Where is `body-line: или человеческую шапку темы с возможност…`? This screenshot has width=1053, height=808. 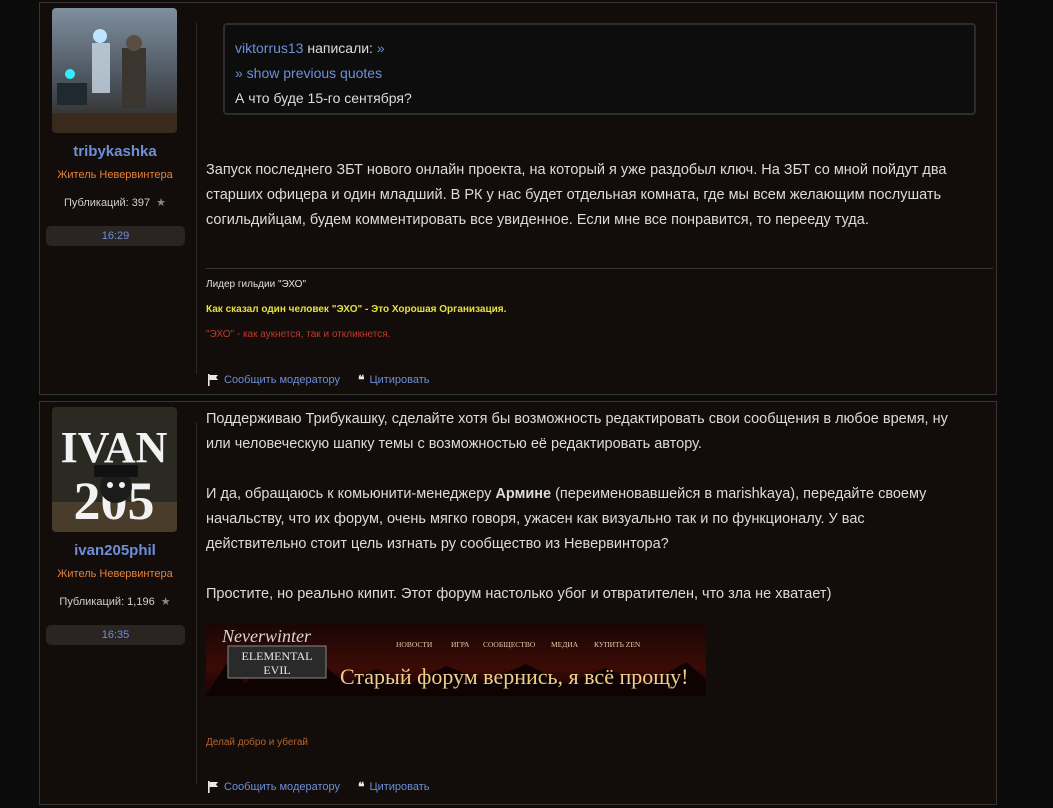 body-line: или человеческую шапку темы с возможност… is located at coordinates (454, 444).